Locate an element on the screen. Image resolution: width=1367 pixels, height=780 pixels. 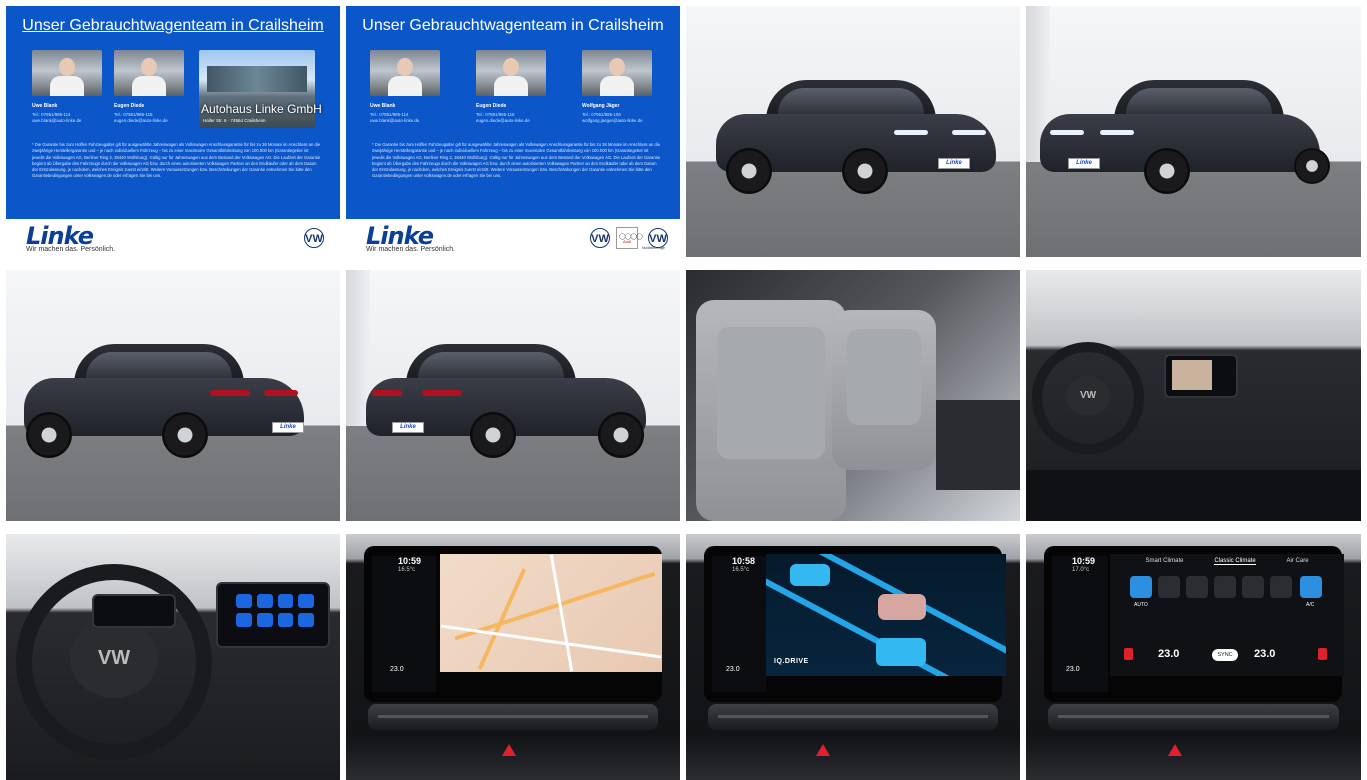
gallery-thumb-rear-left: Linke is located at coordinates (173, 395).